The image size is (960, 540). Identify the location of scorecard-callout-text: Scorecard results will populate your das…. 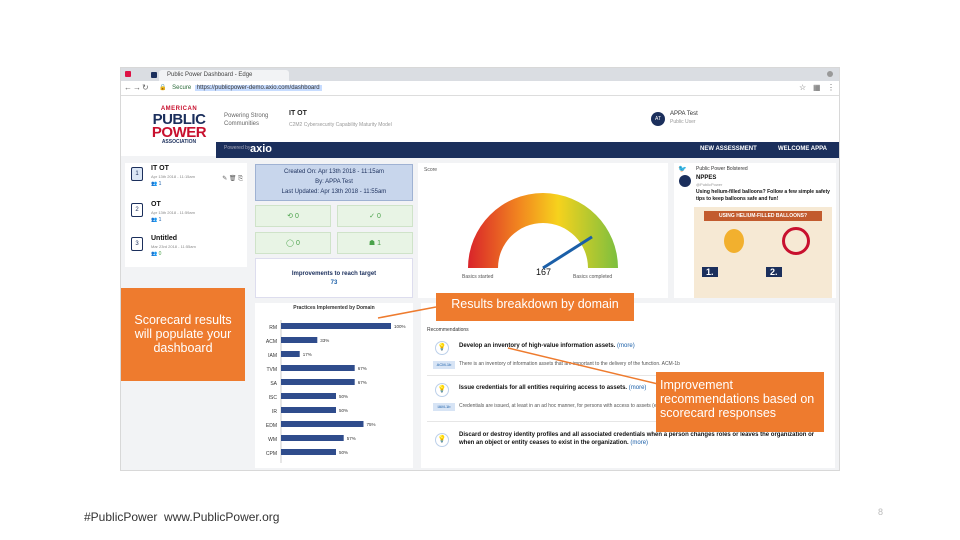
(183, 334).